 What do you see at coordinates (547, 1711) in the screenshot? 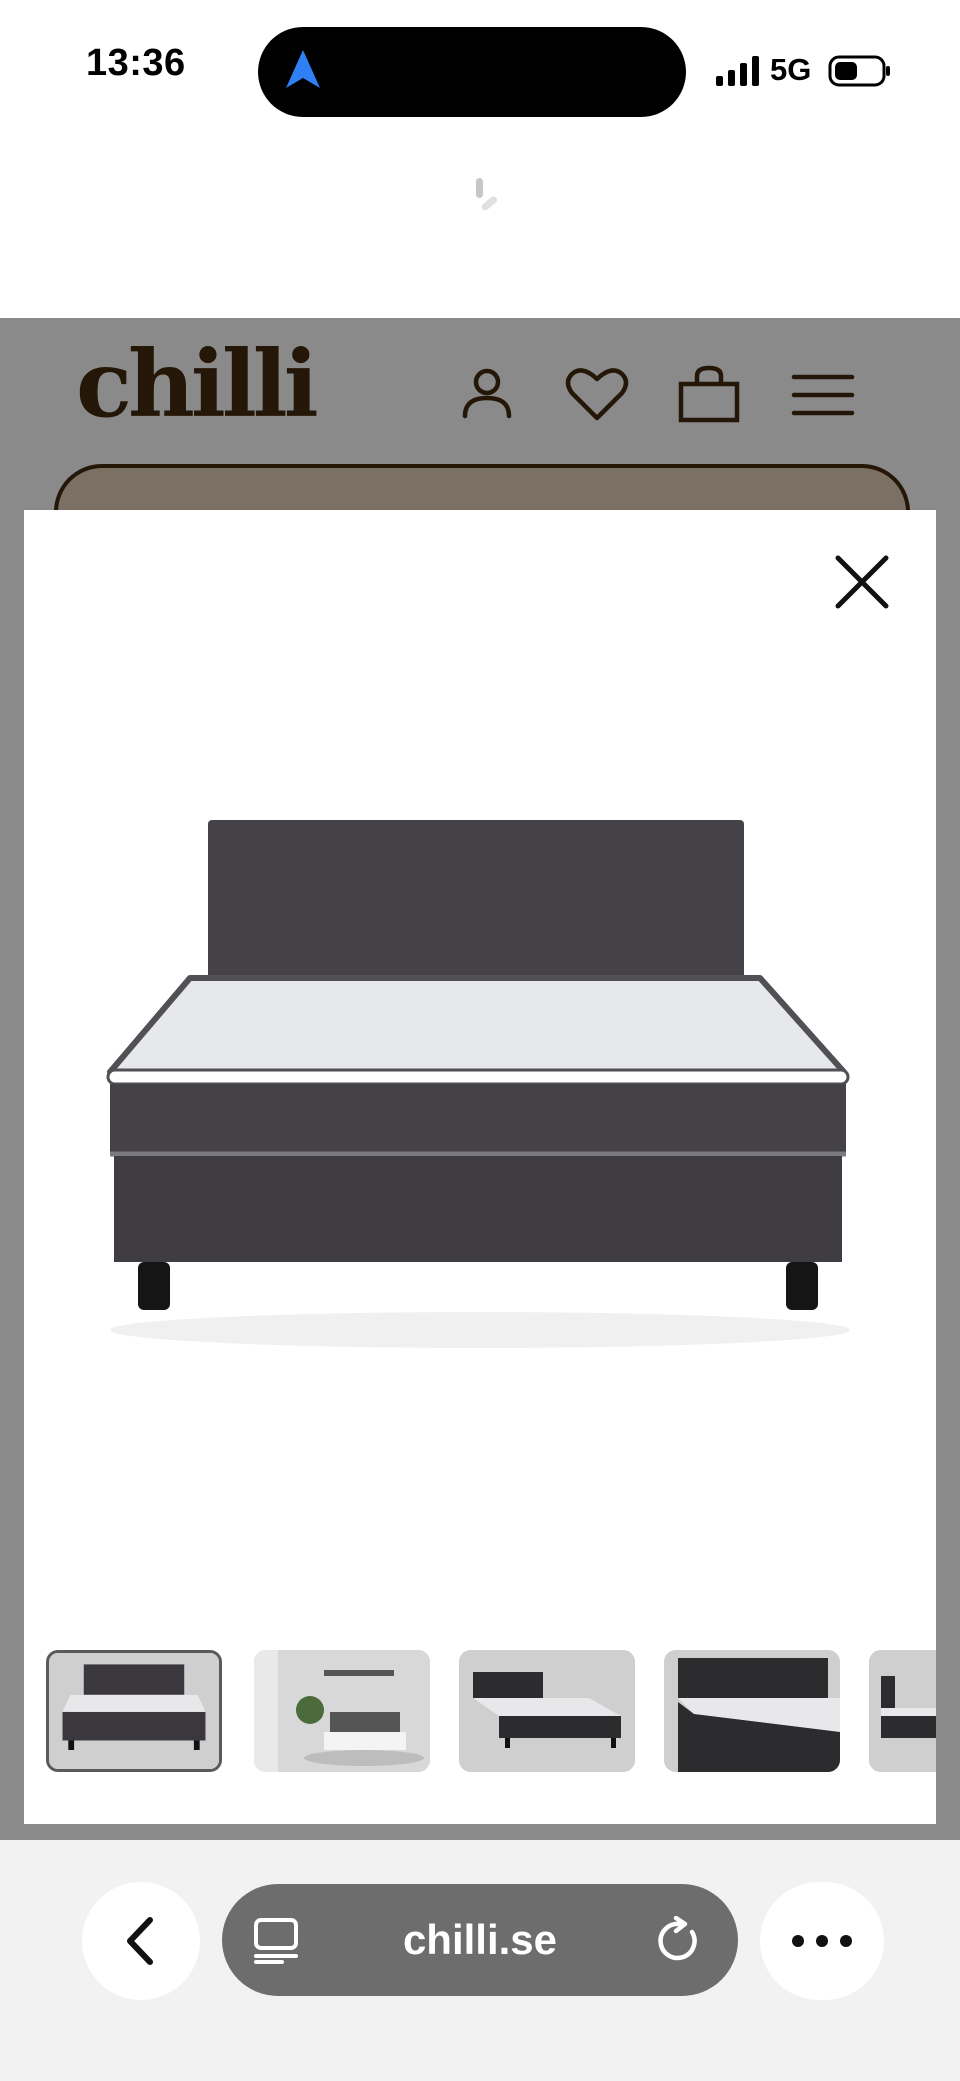
I see `thumb-bed-angle` at bounding box center [547, 1711].